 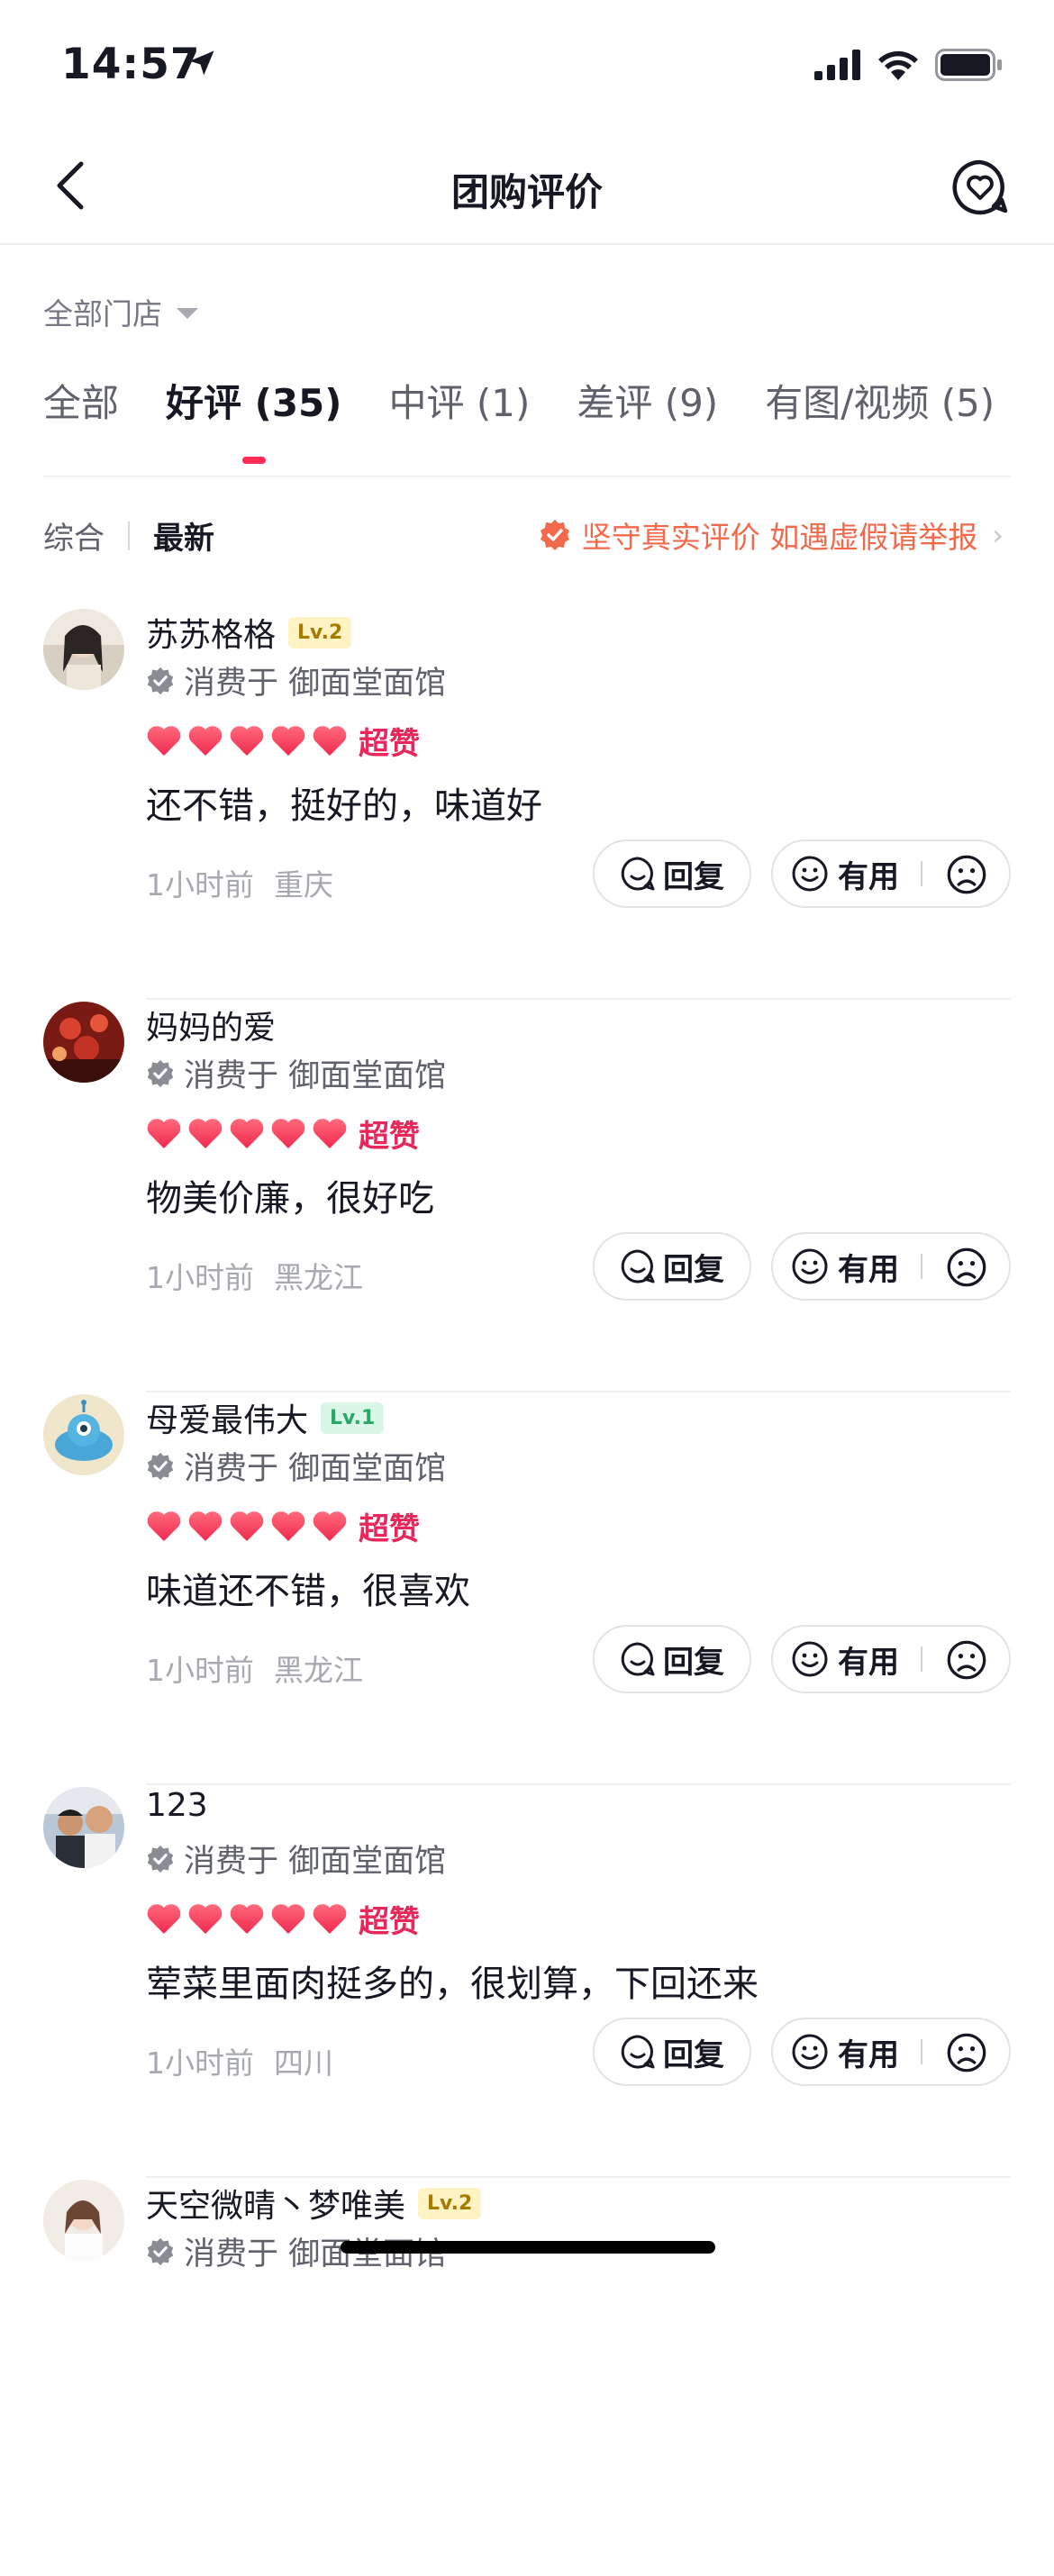 What do you see at coordinates (184, 535) in the screenshot?
I see `sort-latest: 最新` at bounding box center [184, 535].